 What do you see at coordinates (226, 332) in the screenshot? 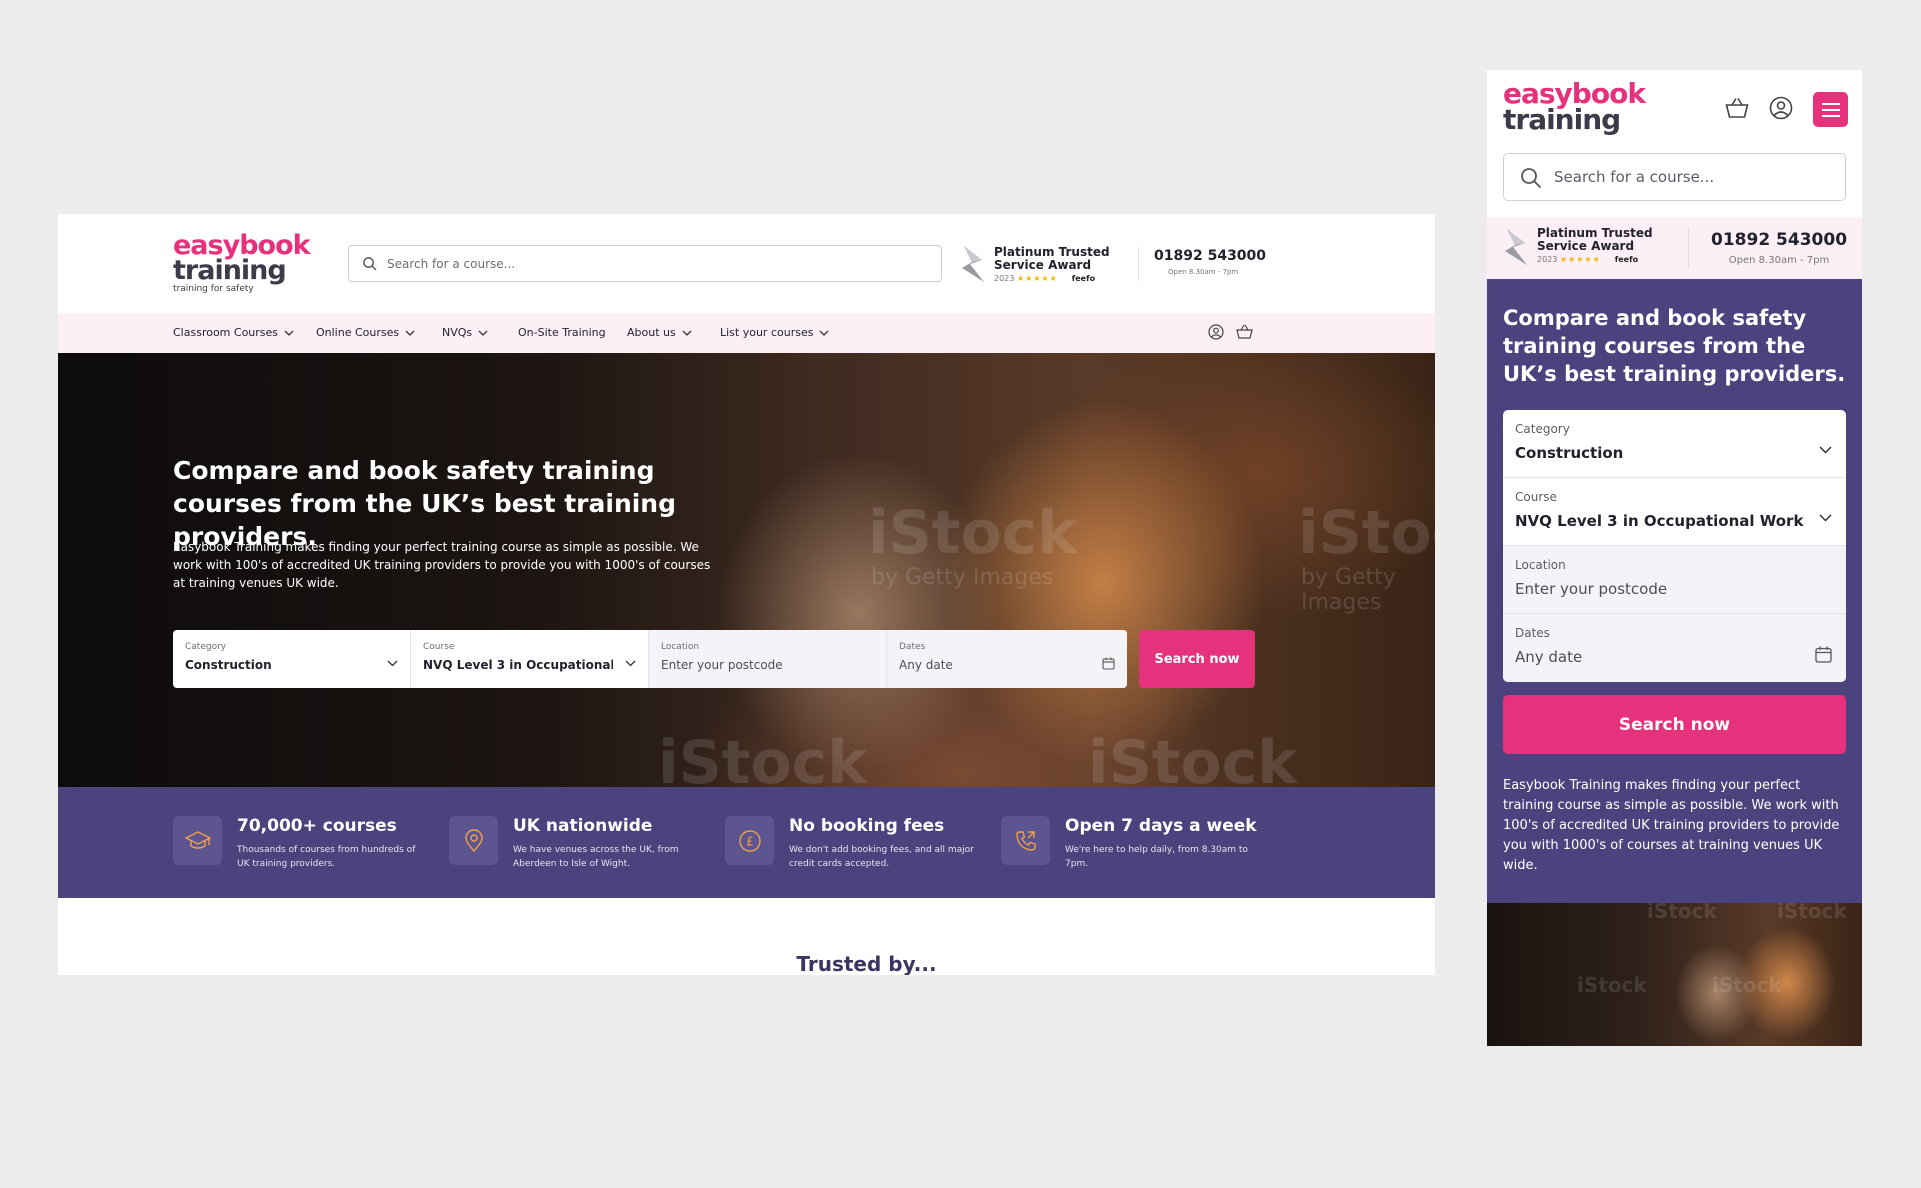
I see `nav-label: Classroom Courses` at bounding box center [226, 332].